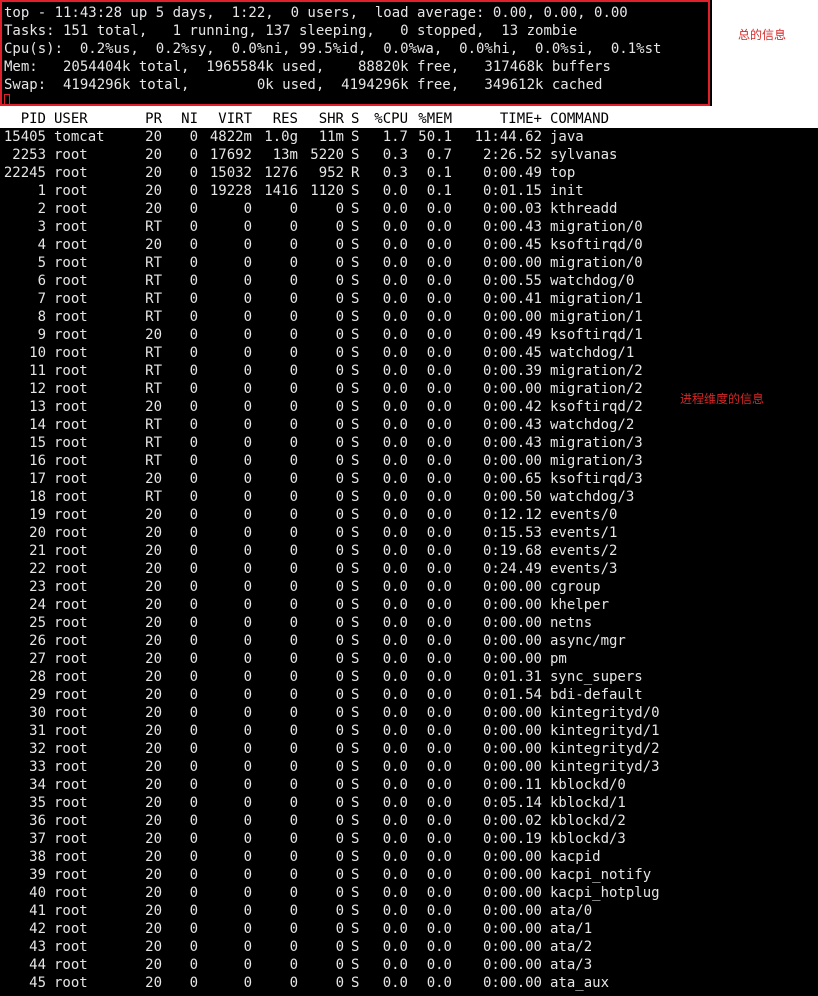 The height and width of the screenshot is (996, 818). What do you see at coordinates (37, 569) in the screenshot?
I see `cell-pid: 22` at bounding box center [37, 569].